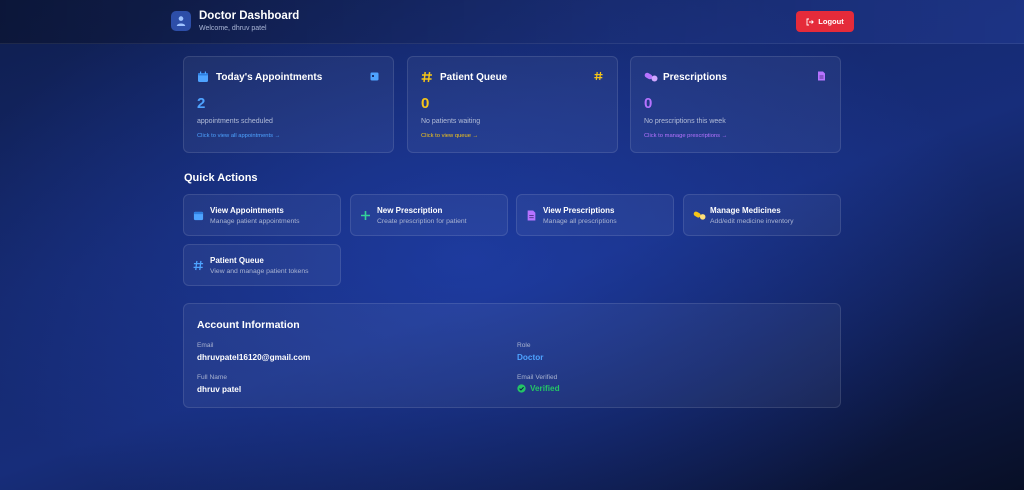 The image size is (1024, 490). Describe the element at coordinates (821, 76) in the screenshot. I see `document-badge-icon` at that location.